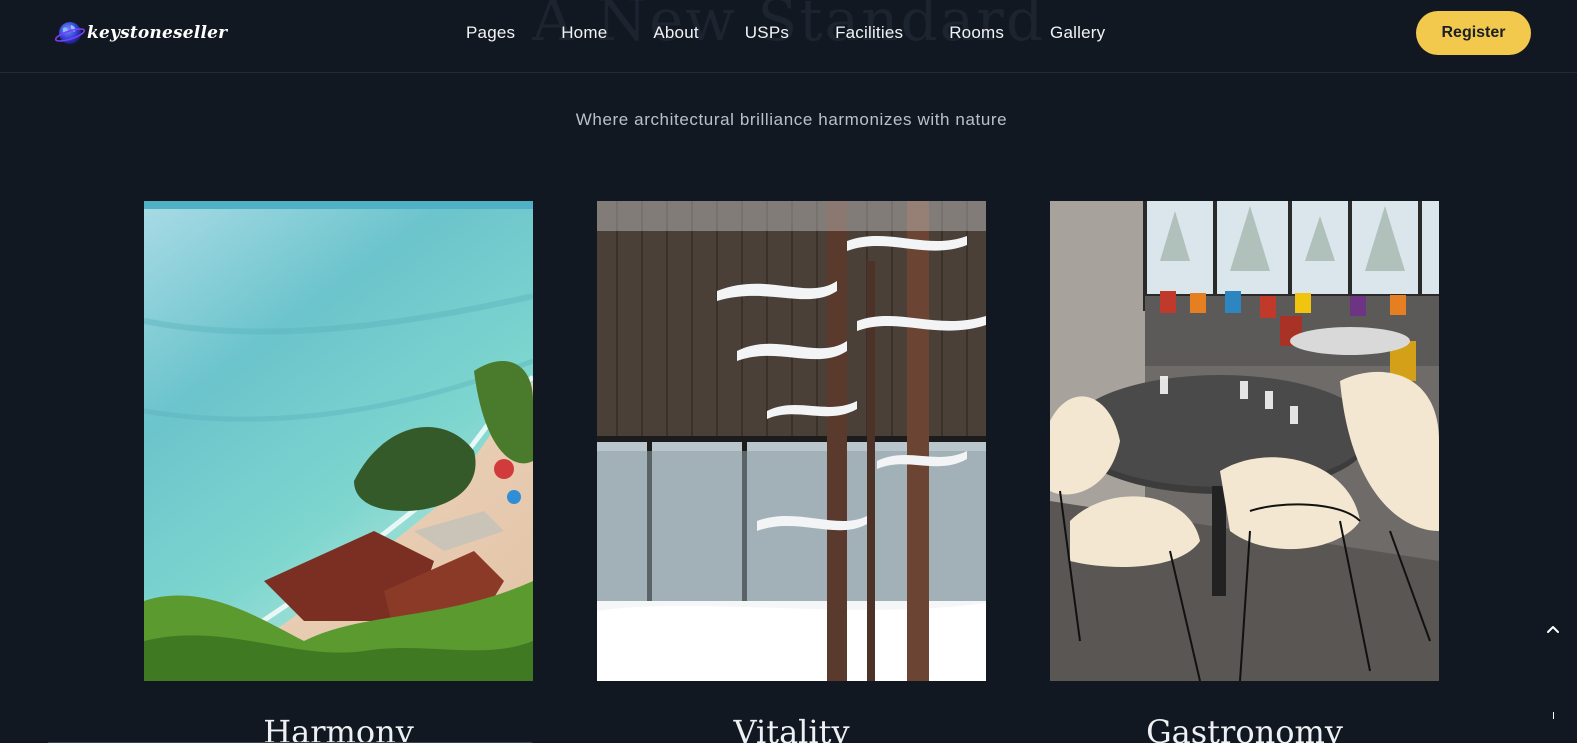 This screenshot has height=743, width=1577. I want to click on nav-item-facilities: Facilities, so click(869, 33).